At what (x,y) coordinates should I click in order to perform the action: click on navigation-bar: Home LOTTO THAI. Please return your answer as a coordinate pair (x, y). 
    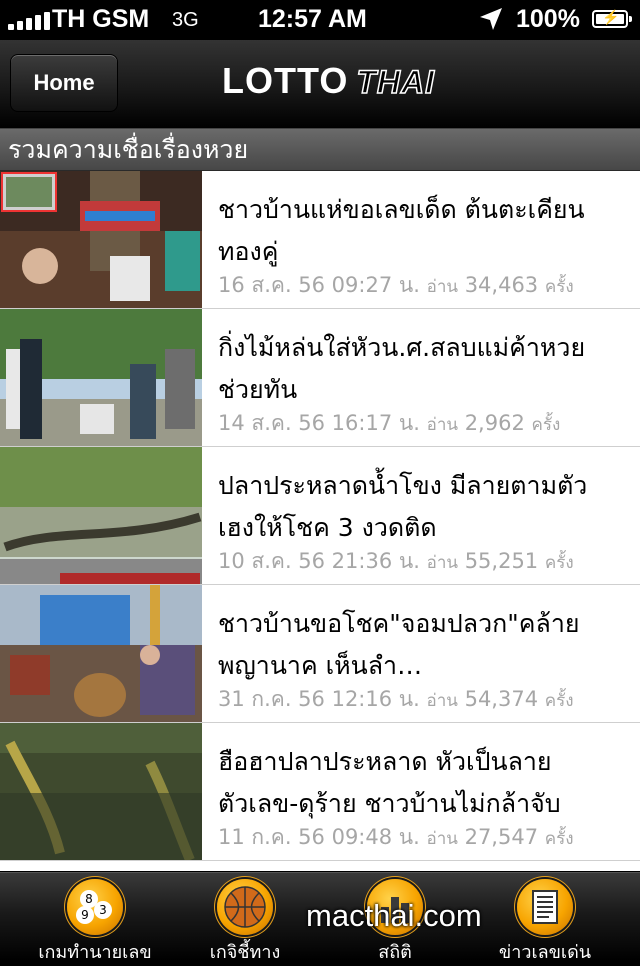
    Looking at the image, I should click on (320, 84).